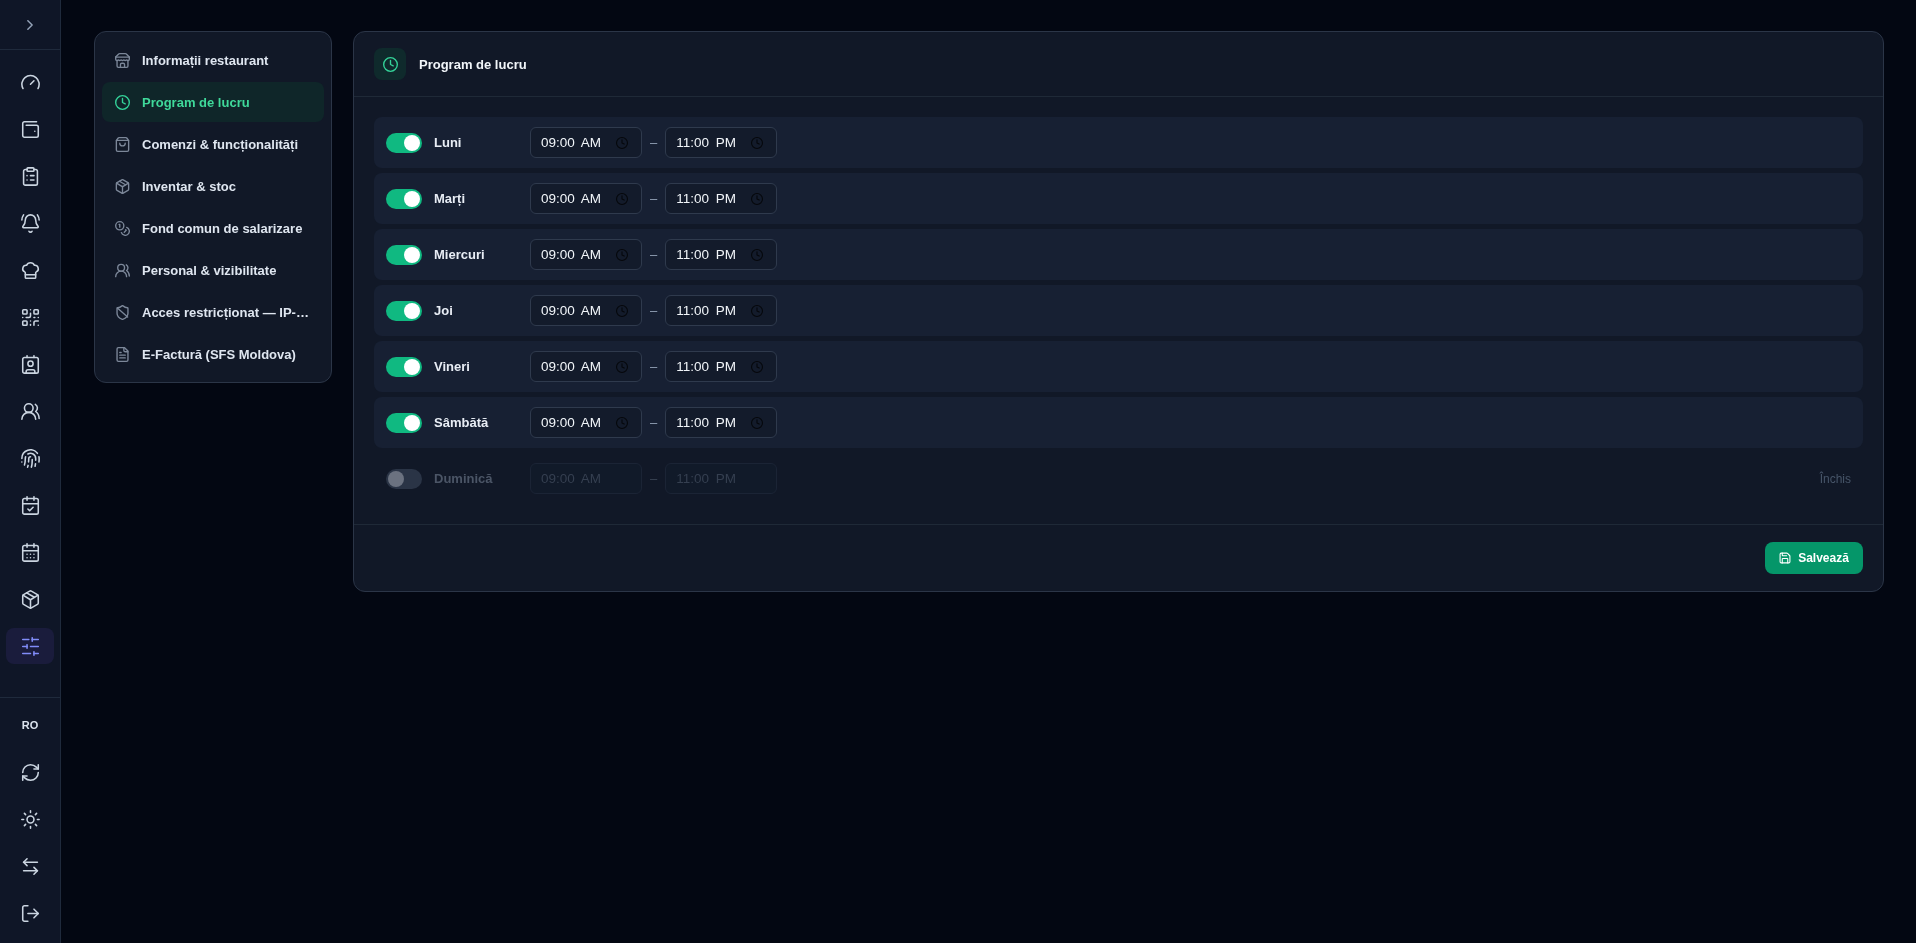  Describe the element at coordinates (30, 552) in the screenshot. I see `calendar-icon` at that location.